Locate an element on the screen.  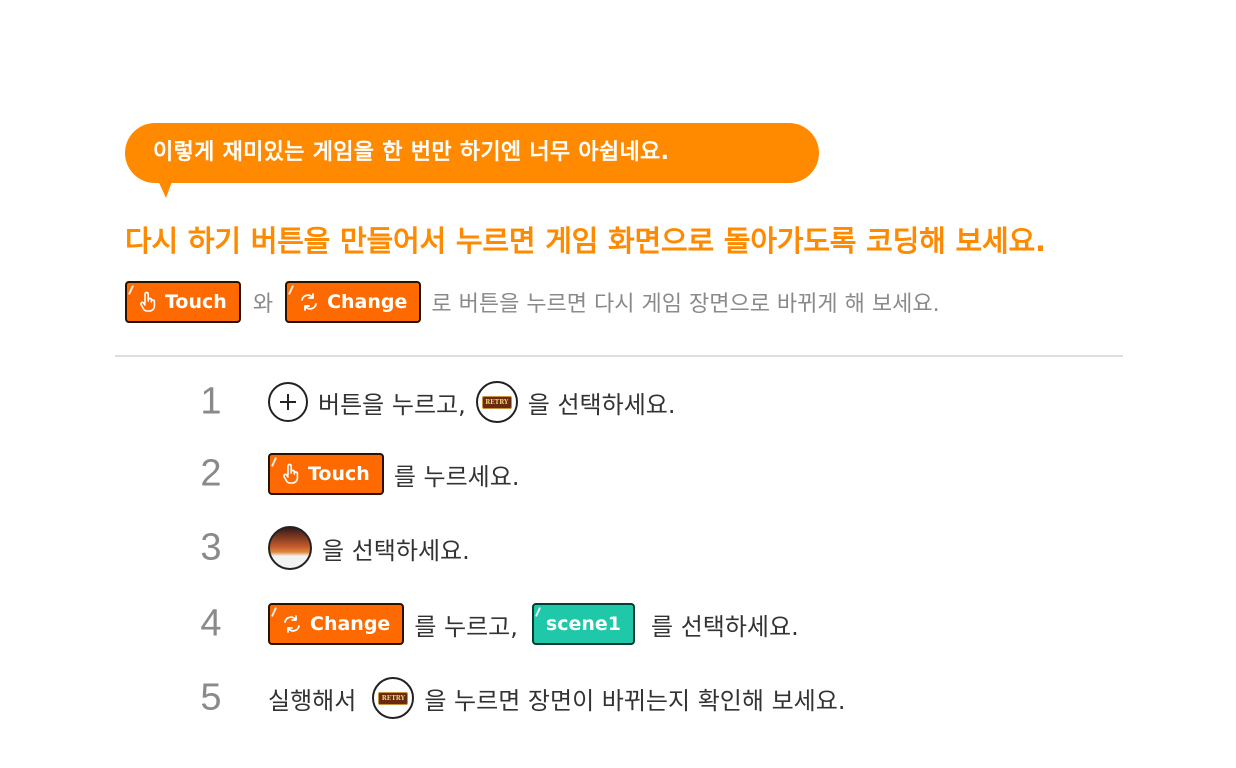
speech-bubble: 이렇게 재미있는 게임을 한 번만 하기엔 너무 아쉽네요. is located at coordinates (472, 153).